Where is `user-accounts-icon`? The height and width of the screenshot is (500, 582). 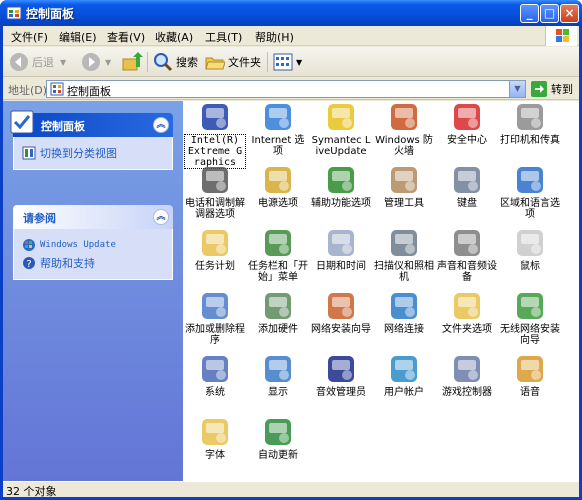 user-accounts-icon is located at coordinates (404, 369).